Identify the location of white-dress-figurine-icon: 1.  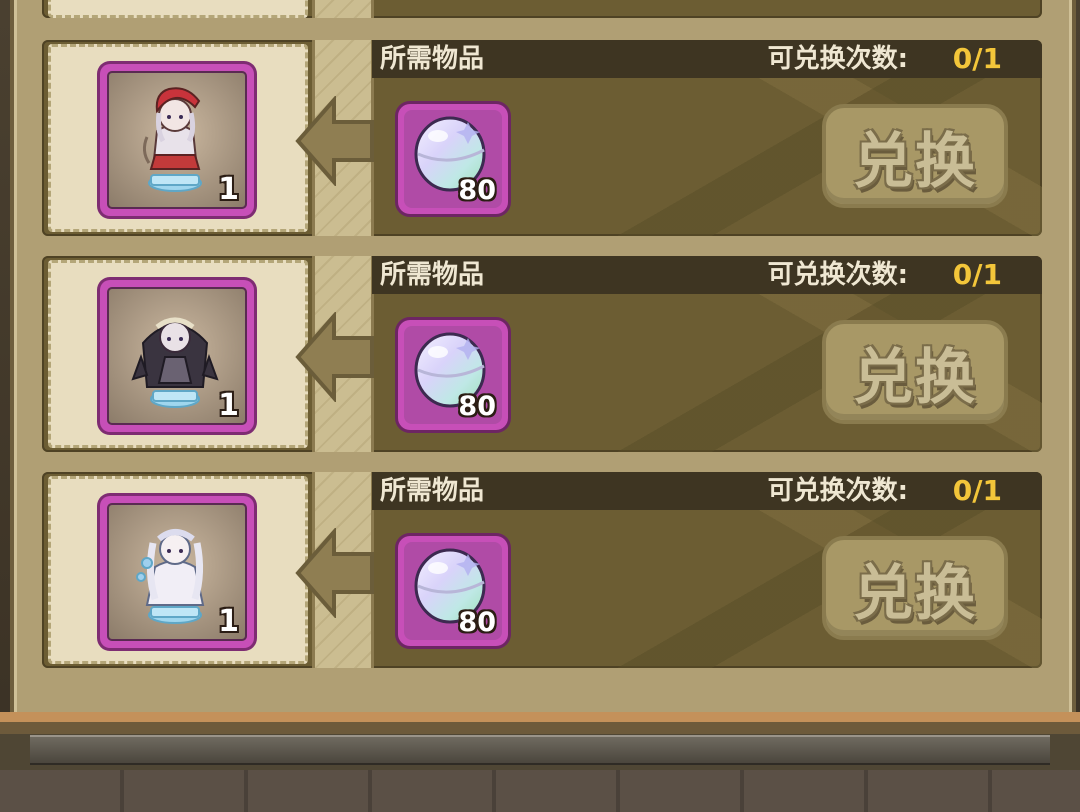
(177, 572).